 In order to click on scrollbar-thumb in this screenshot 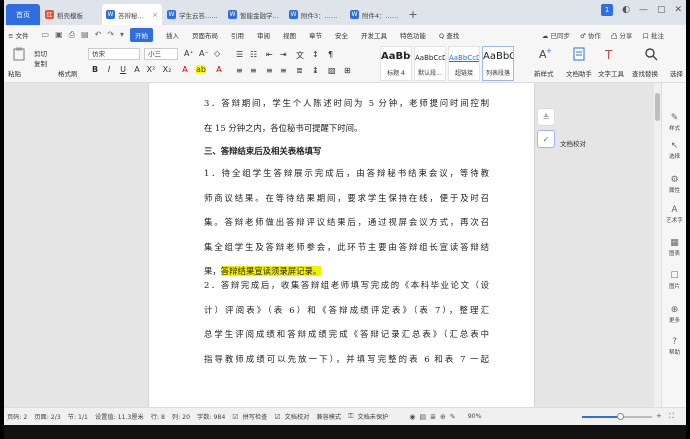, I will do `click(657, 107)`.